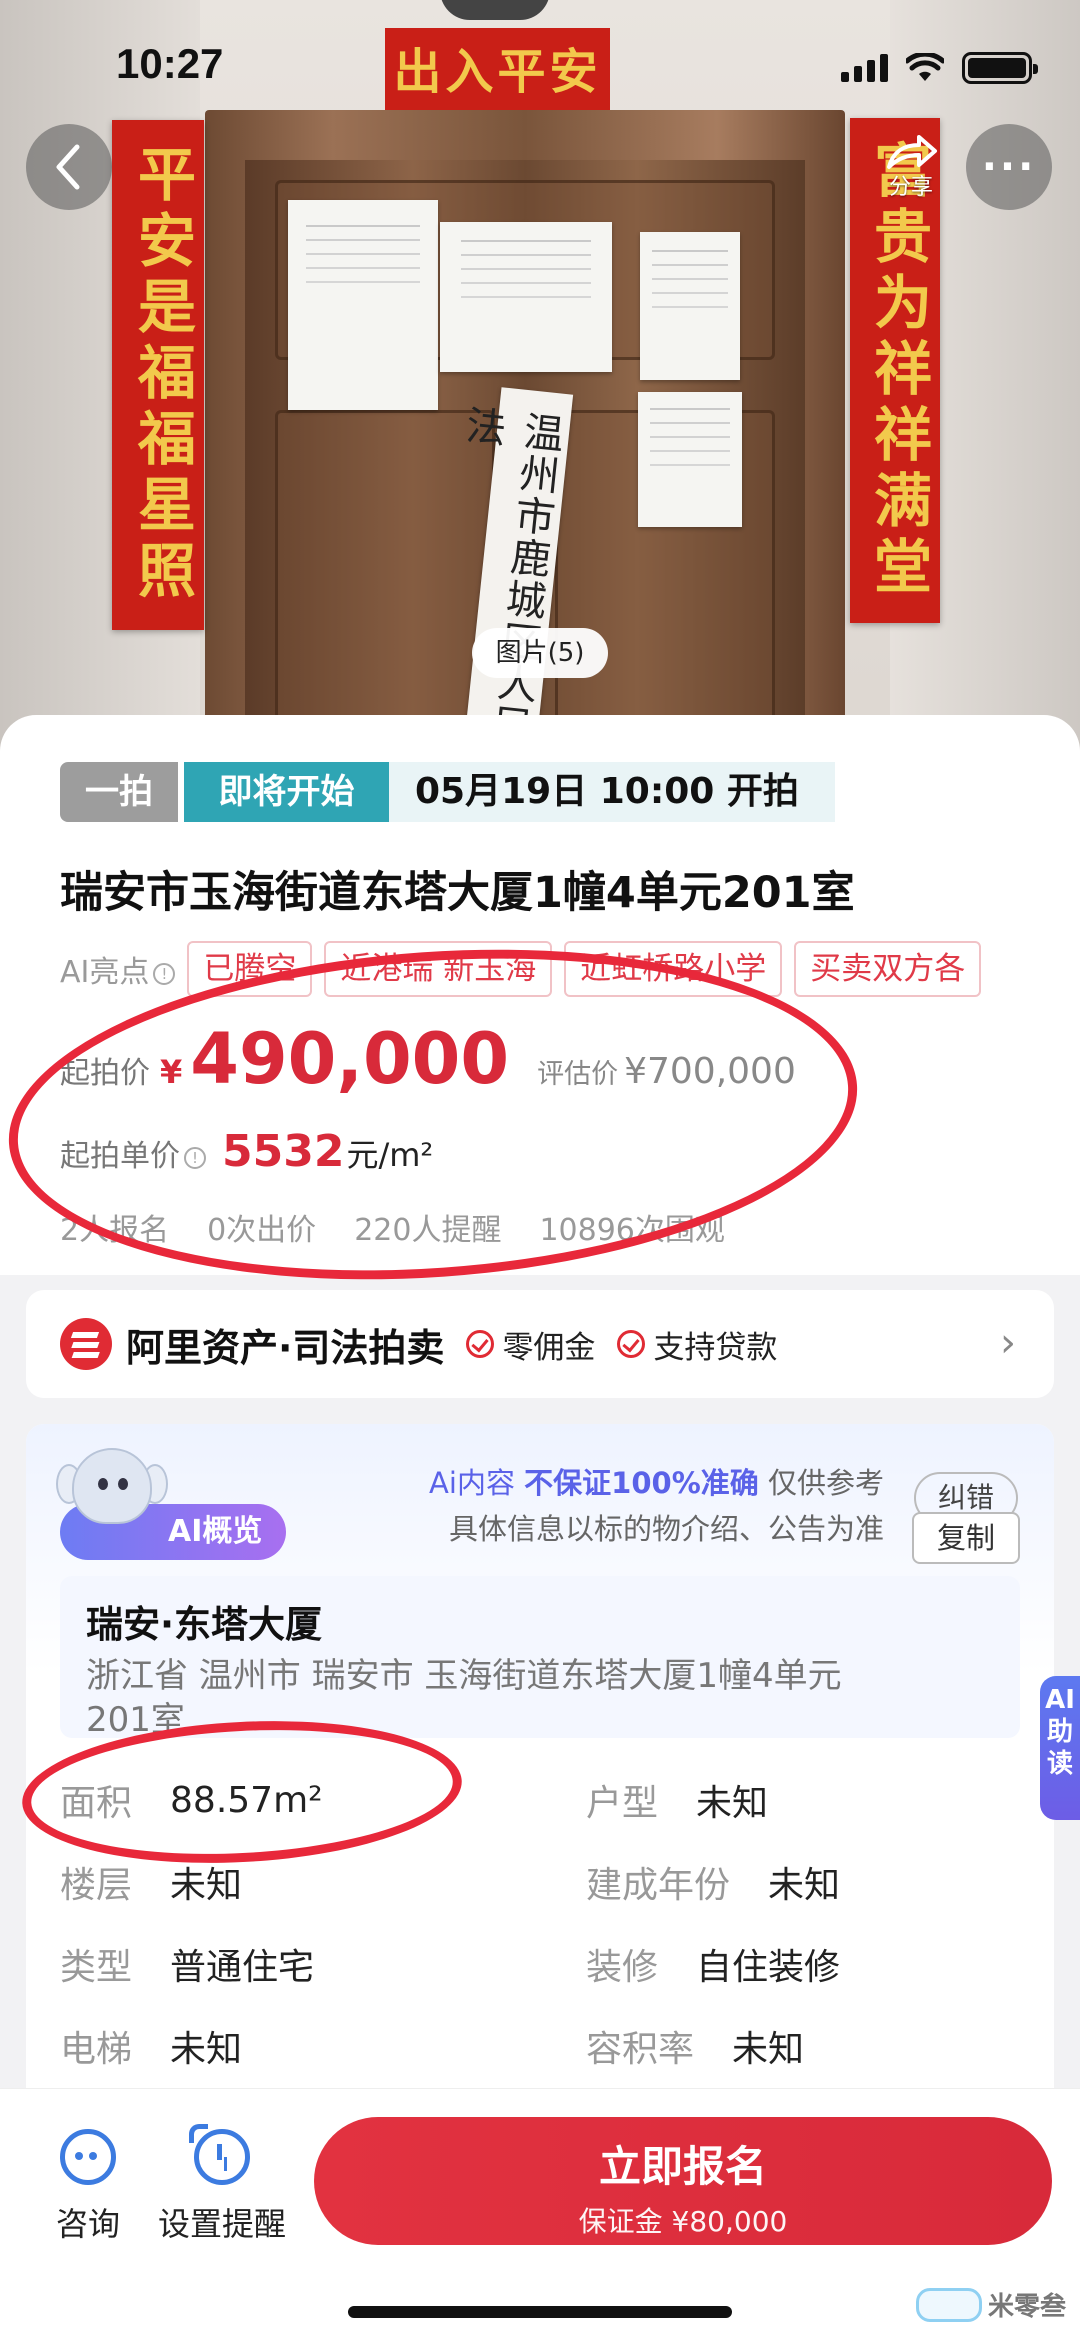  I want to click on ai-highlights-row: AI亮点! 已腾空 近港瑞 新玉海 近虹桥路小学 买卖双方各, so click(570, 969).